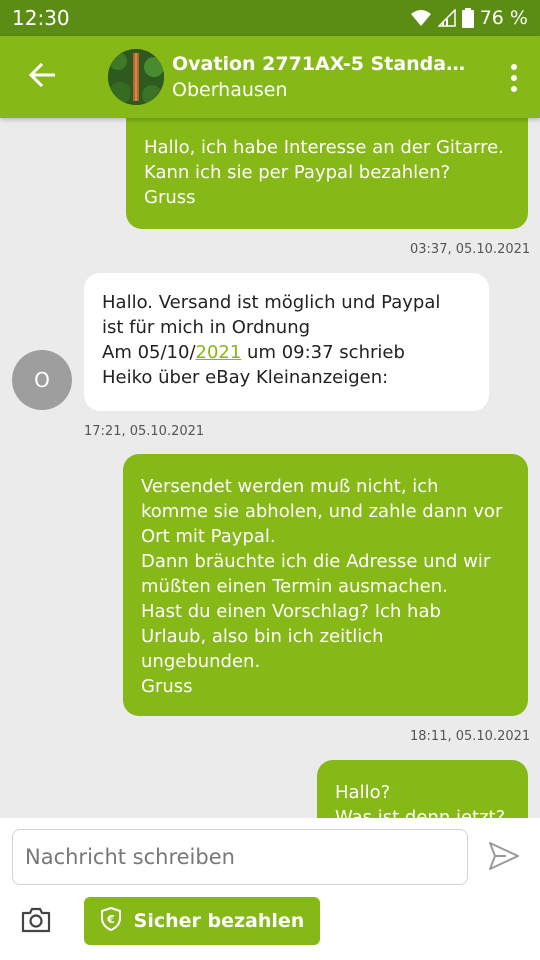 This screenshot has height=960, width=540. What do you see at coordinates (422, 789) in the screenshot?
I see `message-bubble-outgoing: Hallo? Was ist denn jetzt?` at bounding box center [422, 789].